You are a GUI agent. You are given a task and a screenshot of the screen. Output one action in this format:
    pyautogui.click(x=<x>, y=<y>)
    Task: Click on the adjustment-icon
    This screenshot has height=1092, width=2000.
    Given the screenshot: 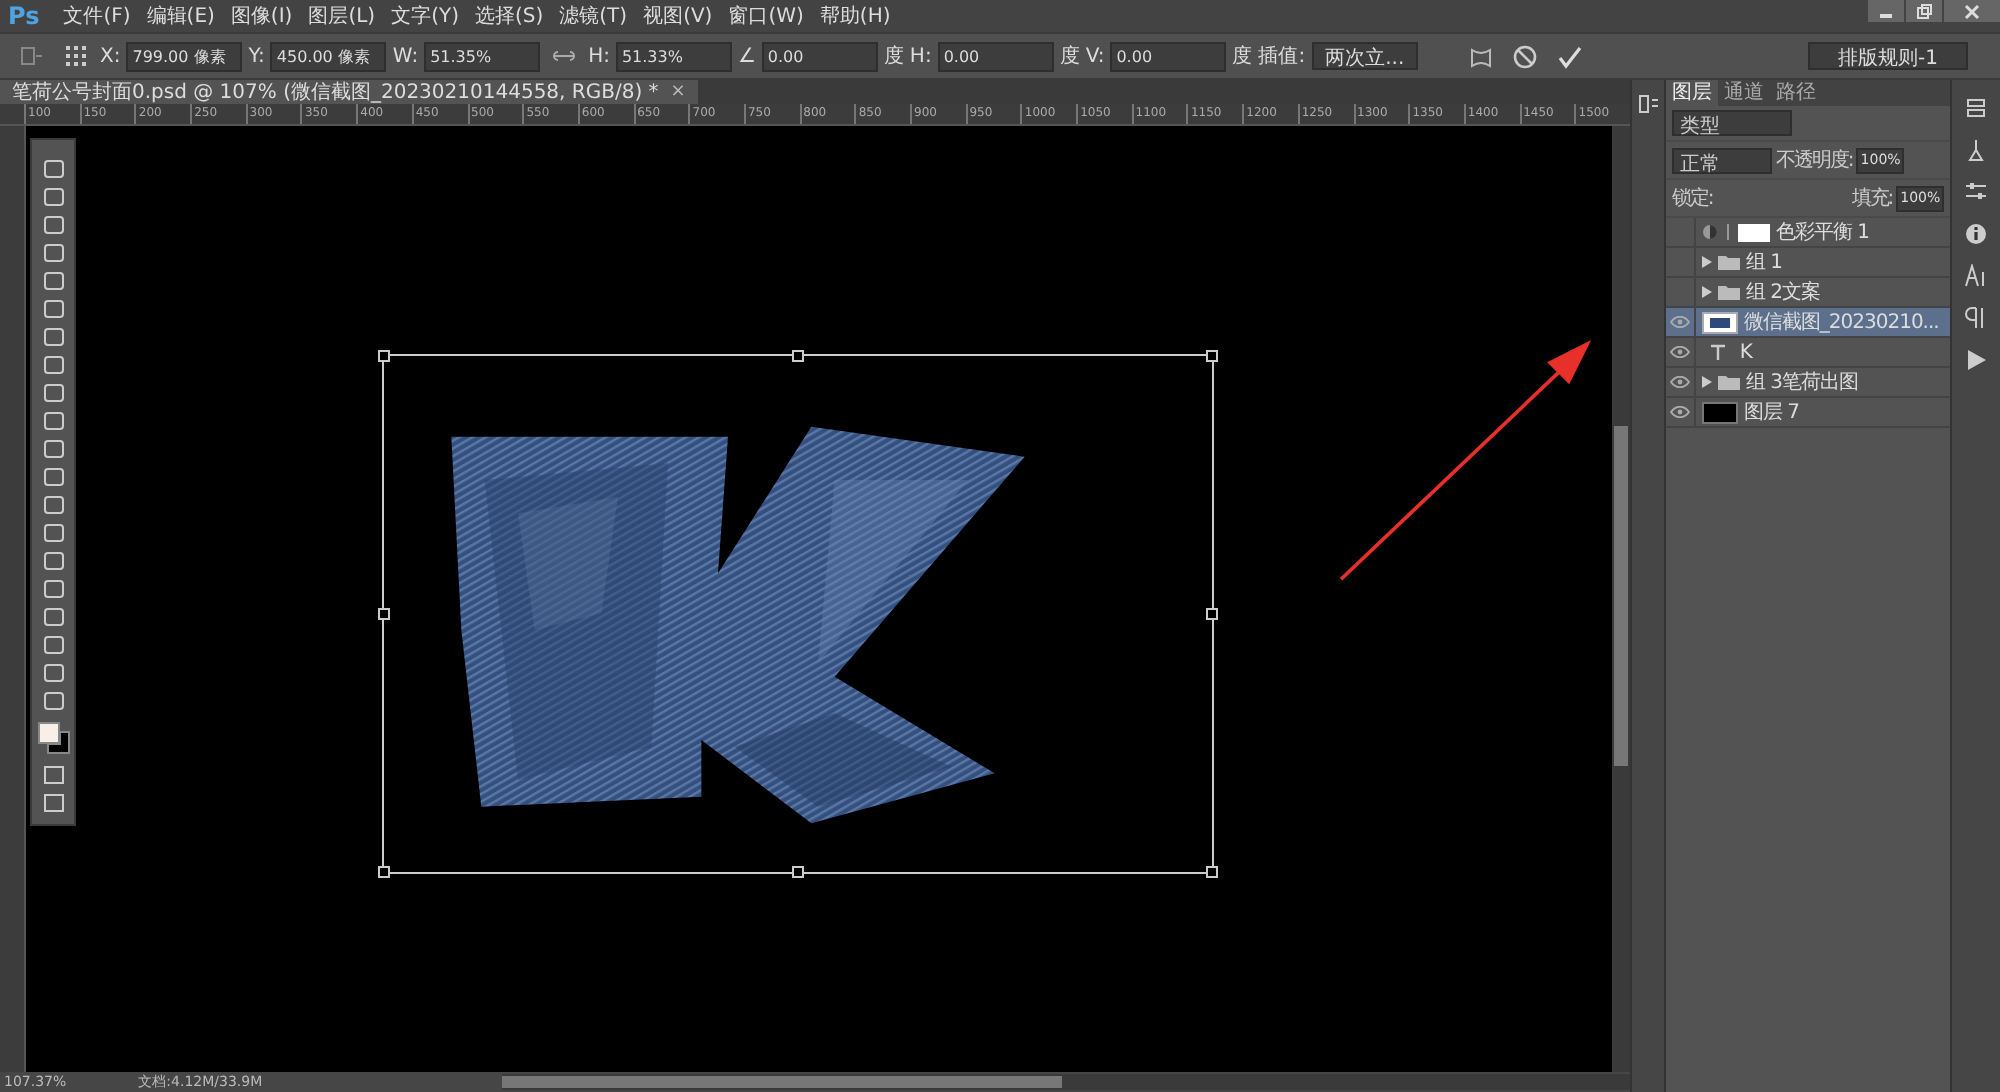 What is the action you would take?
    pyautogui.click(x=1709, y=232)
    